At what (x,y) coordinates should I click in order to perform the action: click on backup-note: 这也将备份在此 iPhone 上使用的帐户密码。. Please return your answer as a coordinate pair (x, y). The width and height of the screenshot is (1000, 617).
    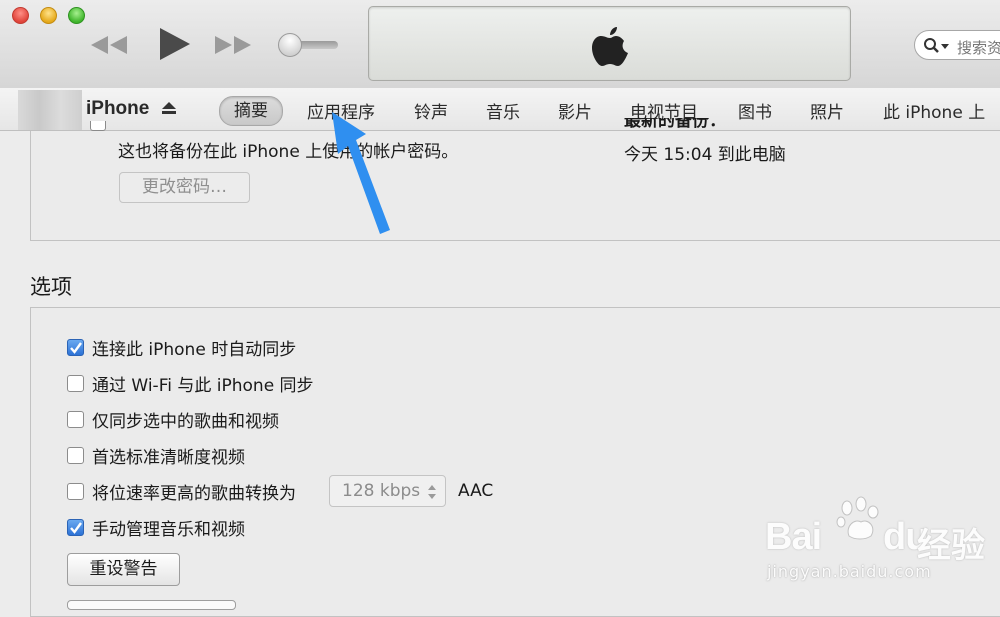
    Looking at the image, I should click on (288, 152).